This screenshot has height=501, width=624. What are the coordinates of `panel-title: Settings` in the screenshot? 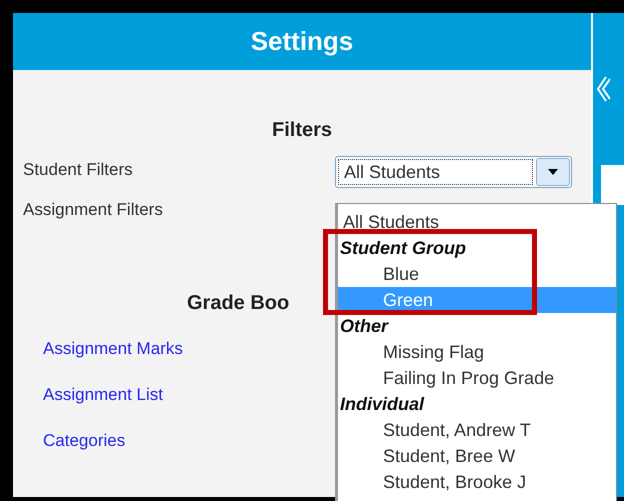 It's located at (302, 41).